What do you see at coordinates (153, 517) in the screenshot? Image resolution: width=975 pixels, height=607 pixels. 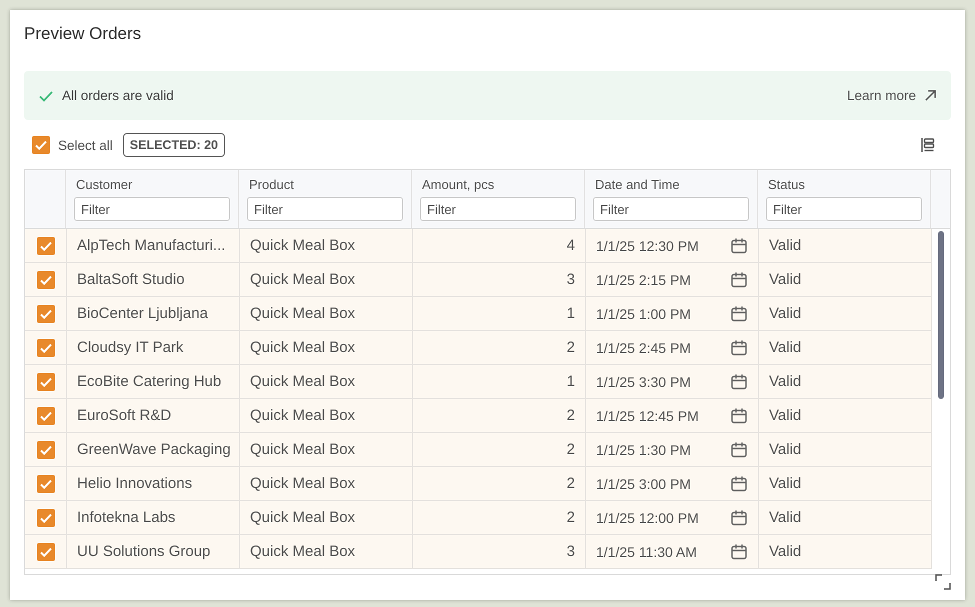 I see `table-cell: Infotekna Labs` at bounding box center [153, 517].